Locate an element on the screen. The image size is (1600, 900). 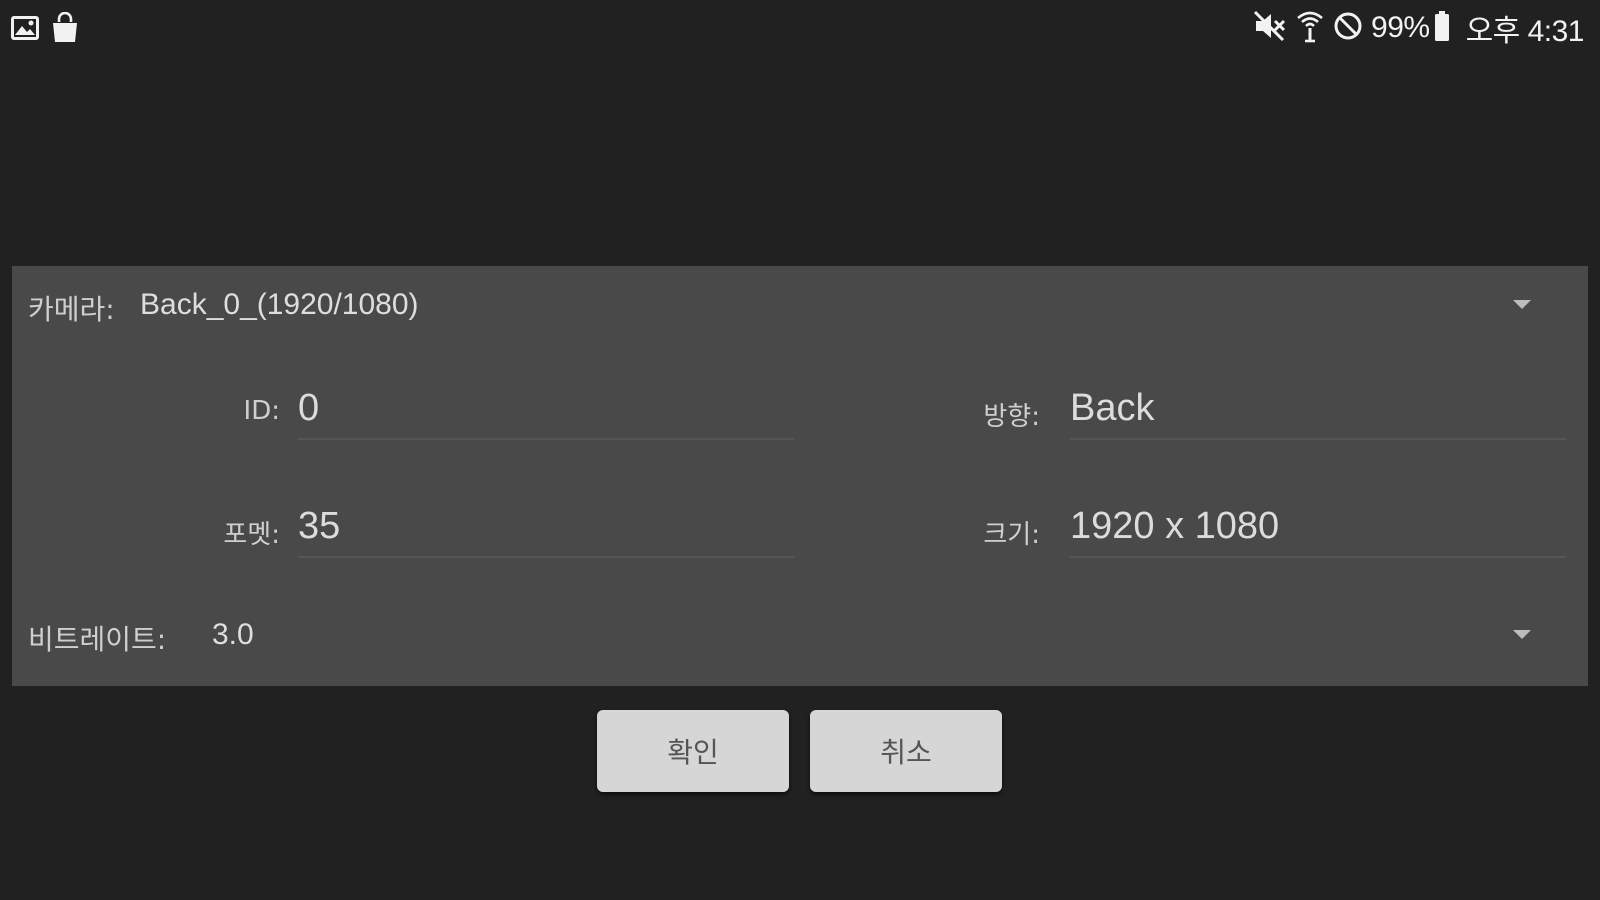
camera-label: 카메라: is located at coordinates (71, 309).